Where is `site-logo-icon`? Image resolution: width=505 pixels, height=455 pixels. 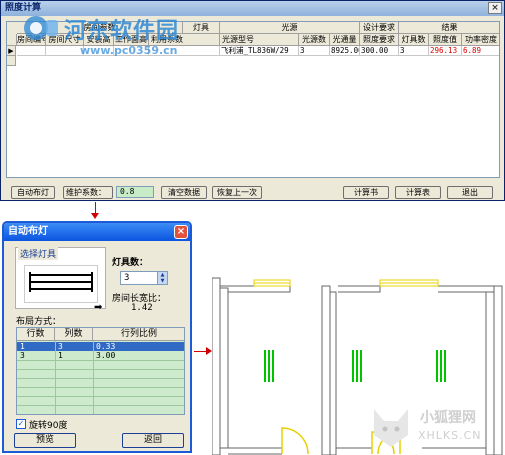 site-logo-icon is located at coordinates (41, 28).